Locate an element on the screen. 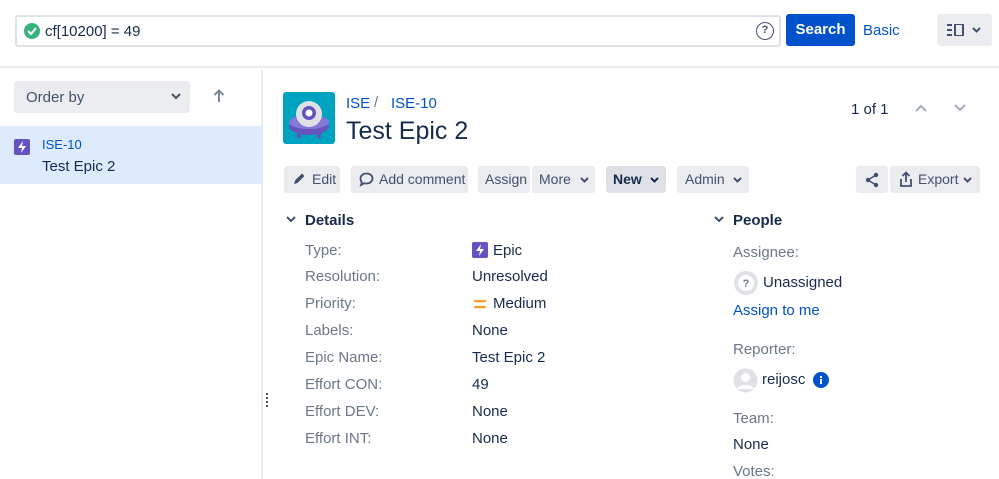 The image size is (999, 479). comment-icon is located at coordinates (366, 179).